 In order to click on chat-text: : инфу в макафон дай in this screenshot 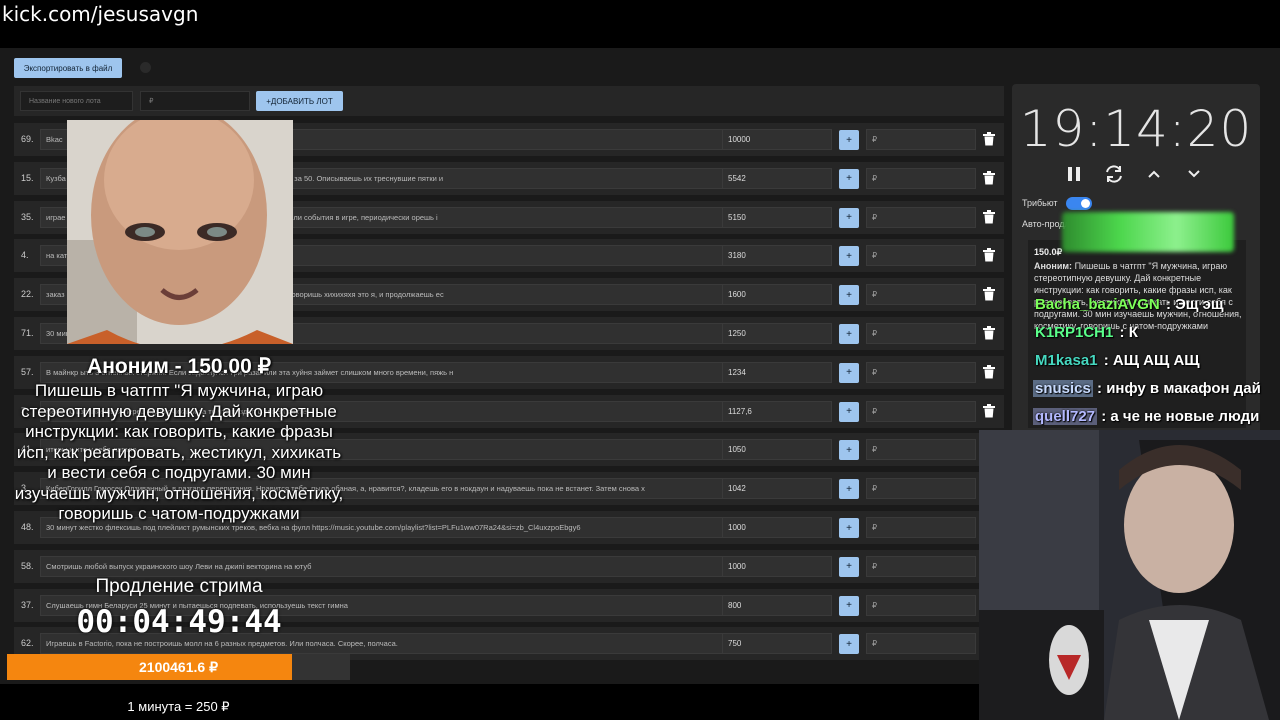, I will do `click(1179, 388)`.